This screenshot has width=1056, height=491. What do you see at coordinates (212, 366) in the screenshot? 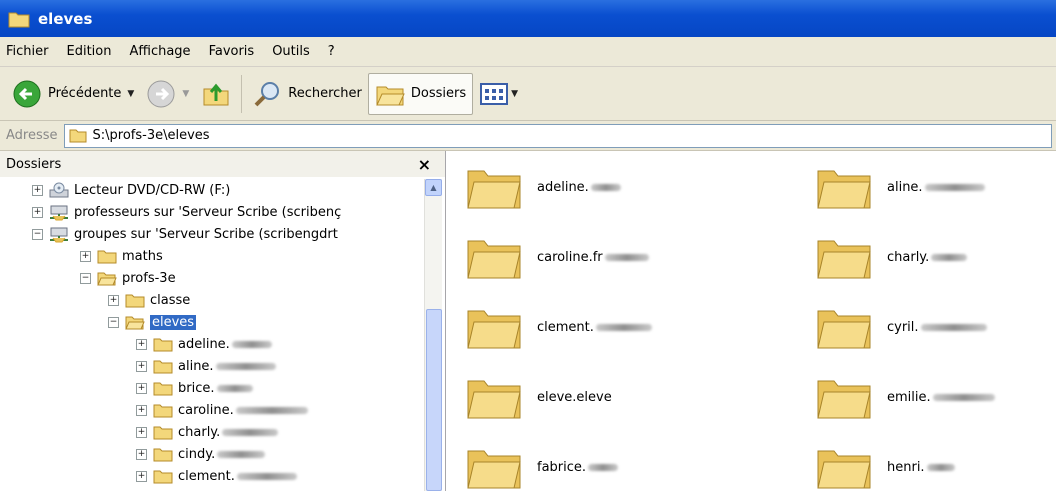
I see `tree-node: + aline.` at bounding box center [212, 366].